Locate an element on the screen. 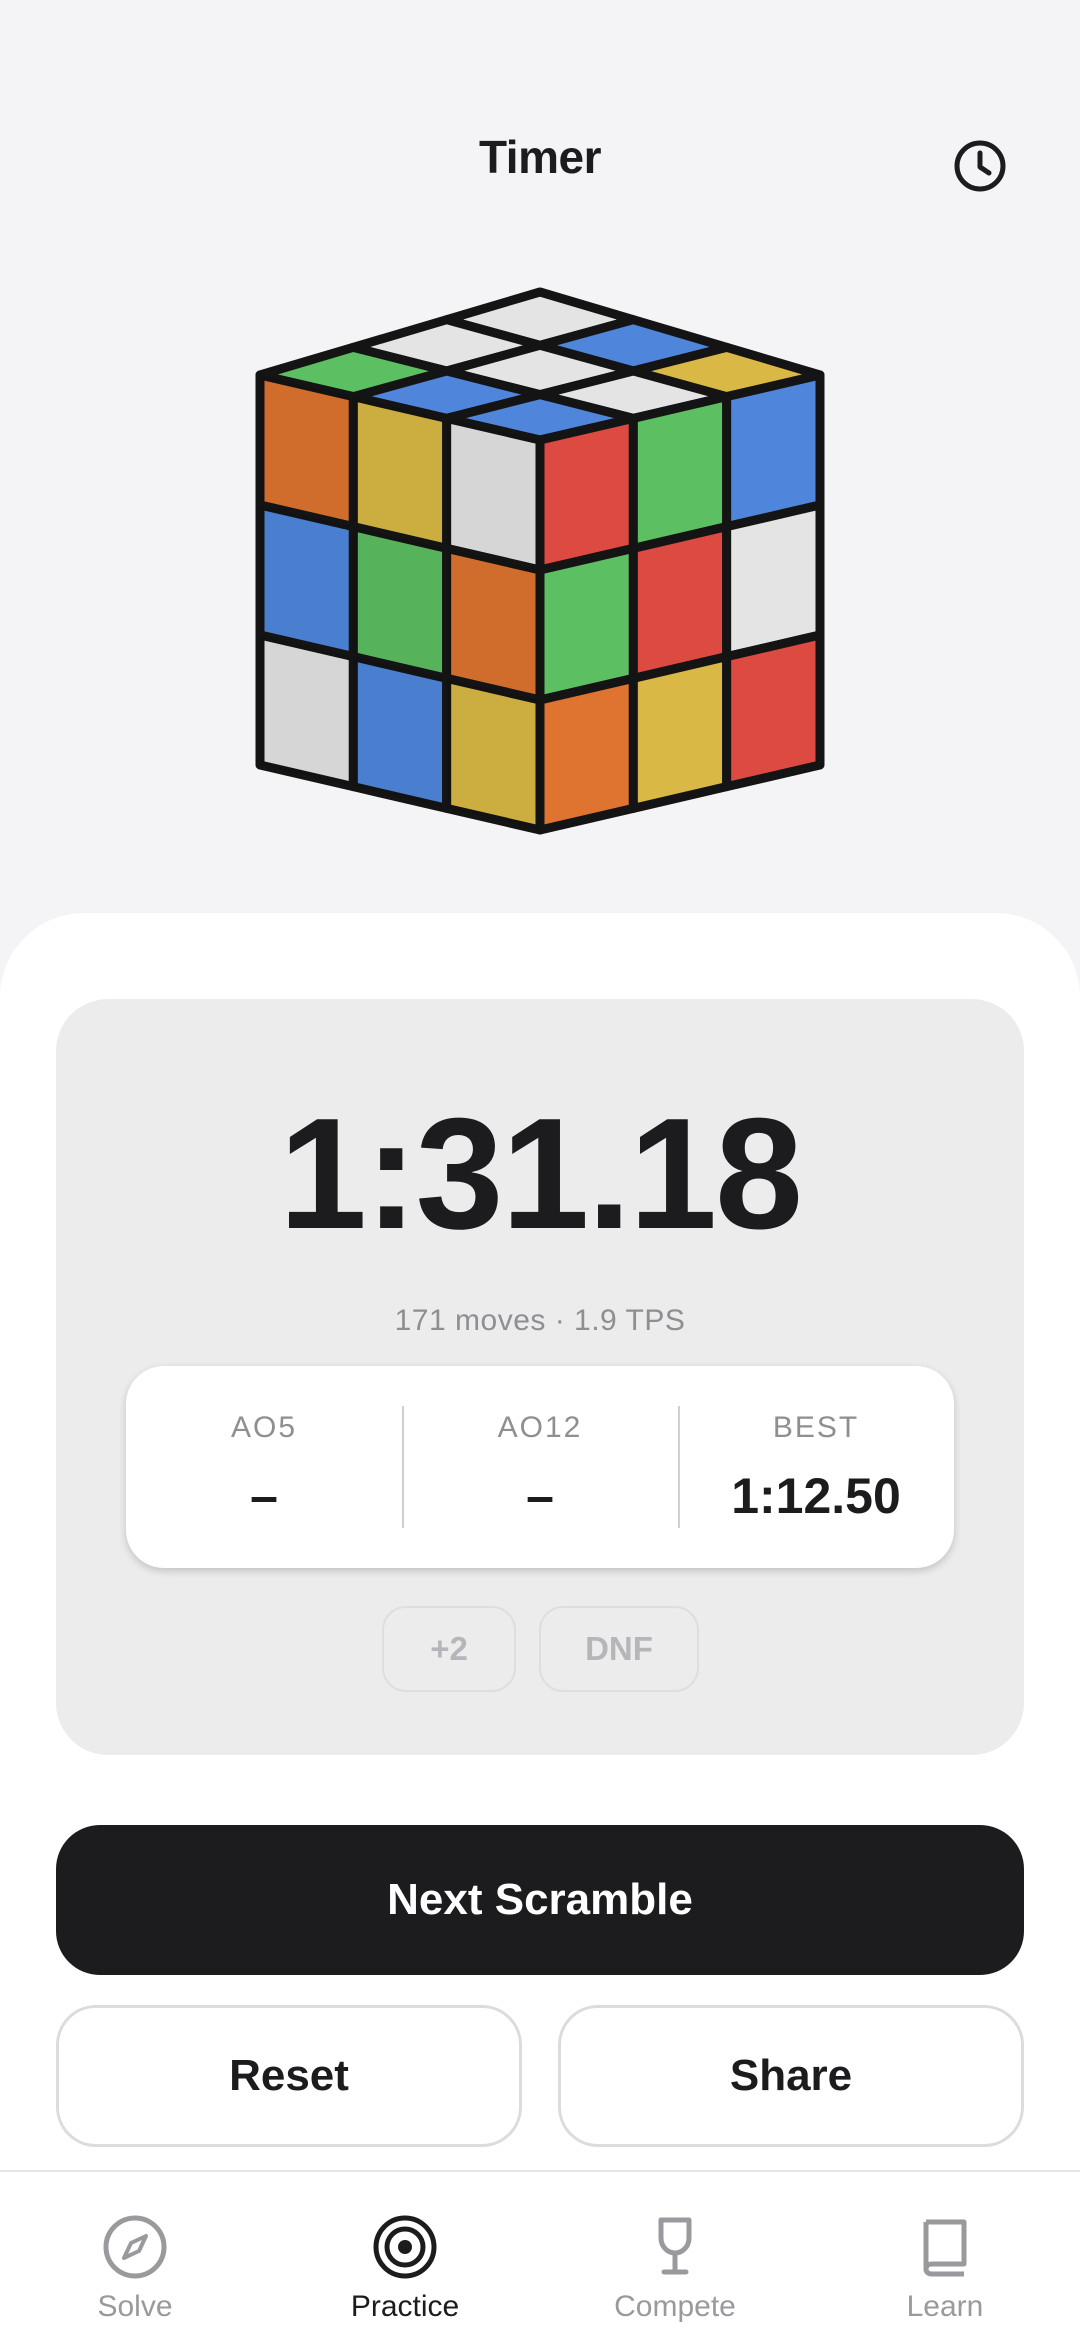  stat-value: 1:12.50 is located at coordinates (816, 1496).